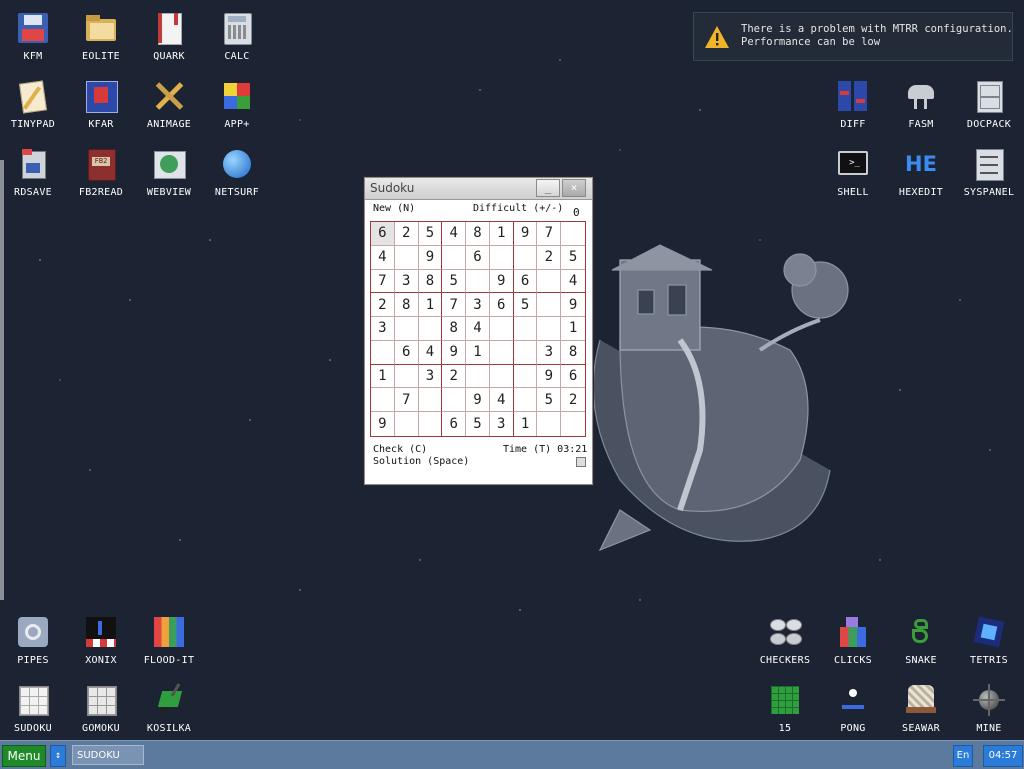  Describe the element at coordinates (785, 709) in the screenshot. I see `desktop-icon-15: 15` at that location.